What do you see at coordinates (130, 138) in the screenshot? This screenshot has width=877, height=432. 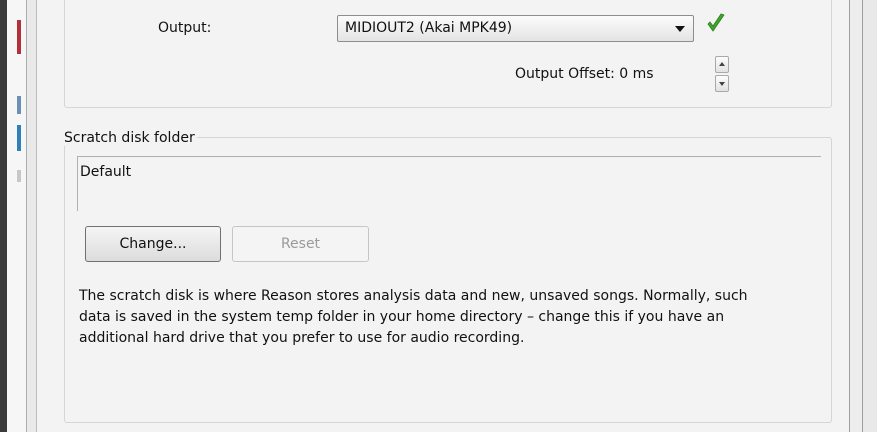 I see `scratch-disk-group-title: Scratch disk folder` at bounding box center [130, 138].